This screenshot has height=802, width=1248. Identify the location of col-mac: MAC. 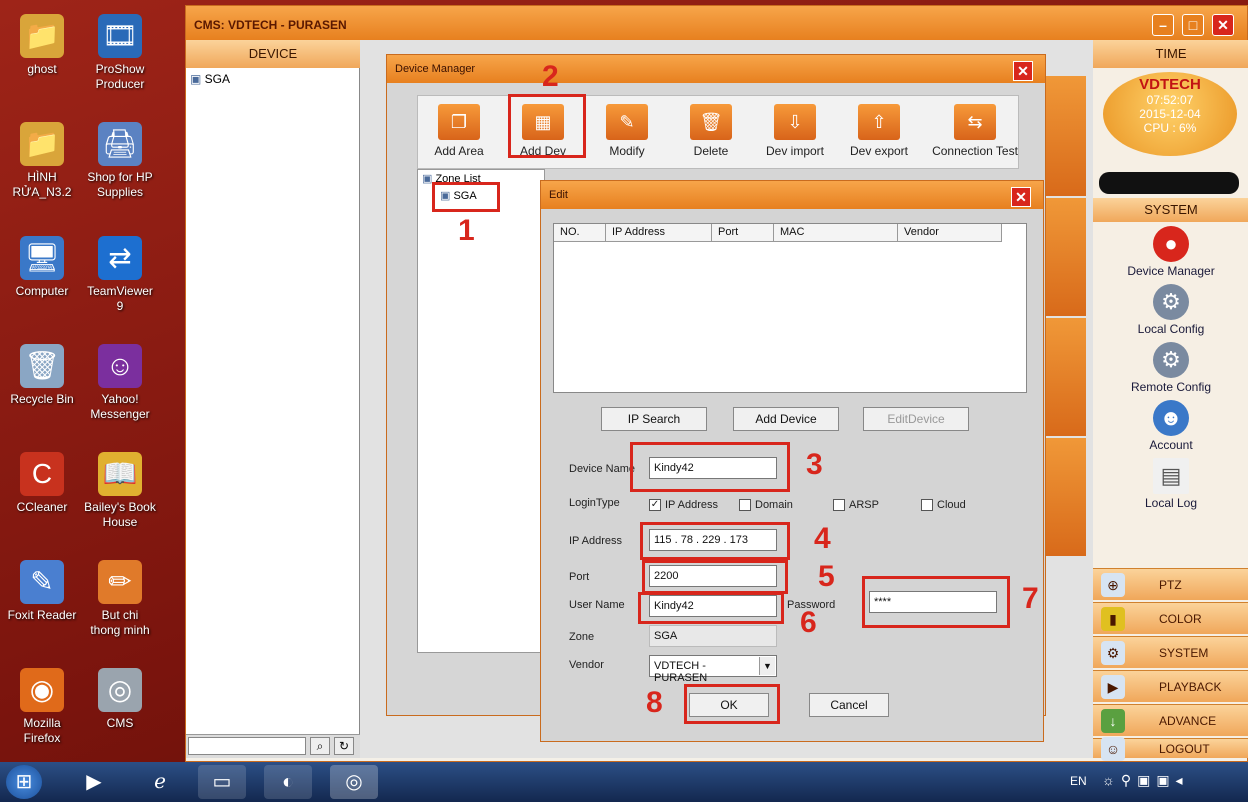
(836, 233).